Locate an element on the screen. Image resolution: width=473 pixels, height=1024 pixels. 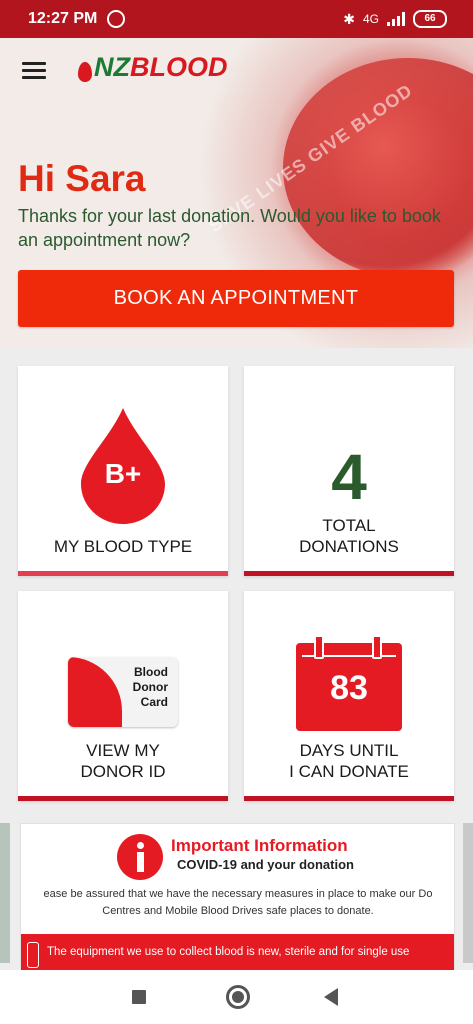
greeting-title: Hi Sara is located at coordinates (82, 178).